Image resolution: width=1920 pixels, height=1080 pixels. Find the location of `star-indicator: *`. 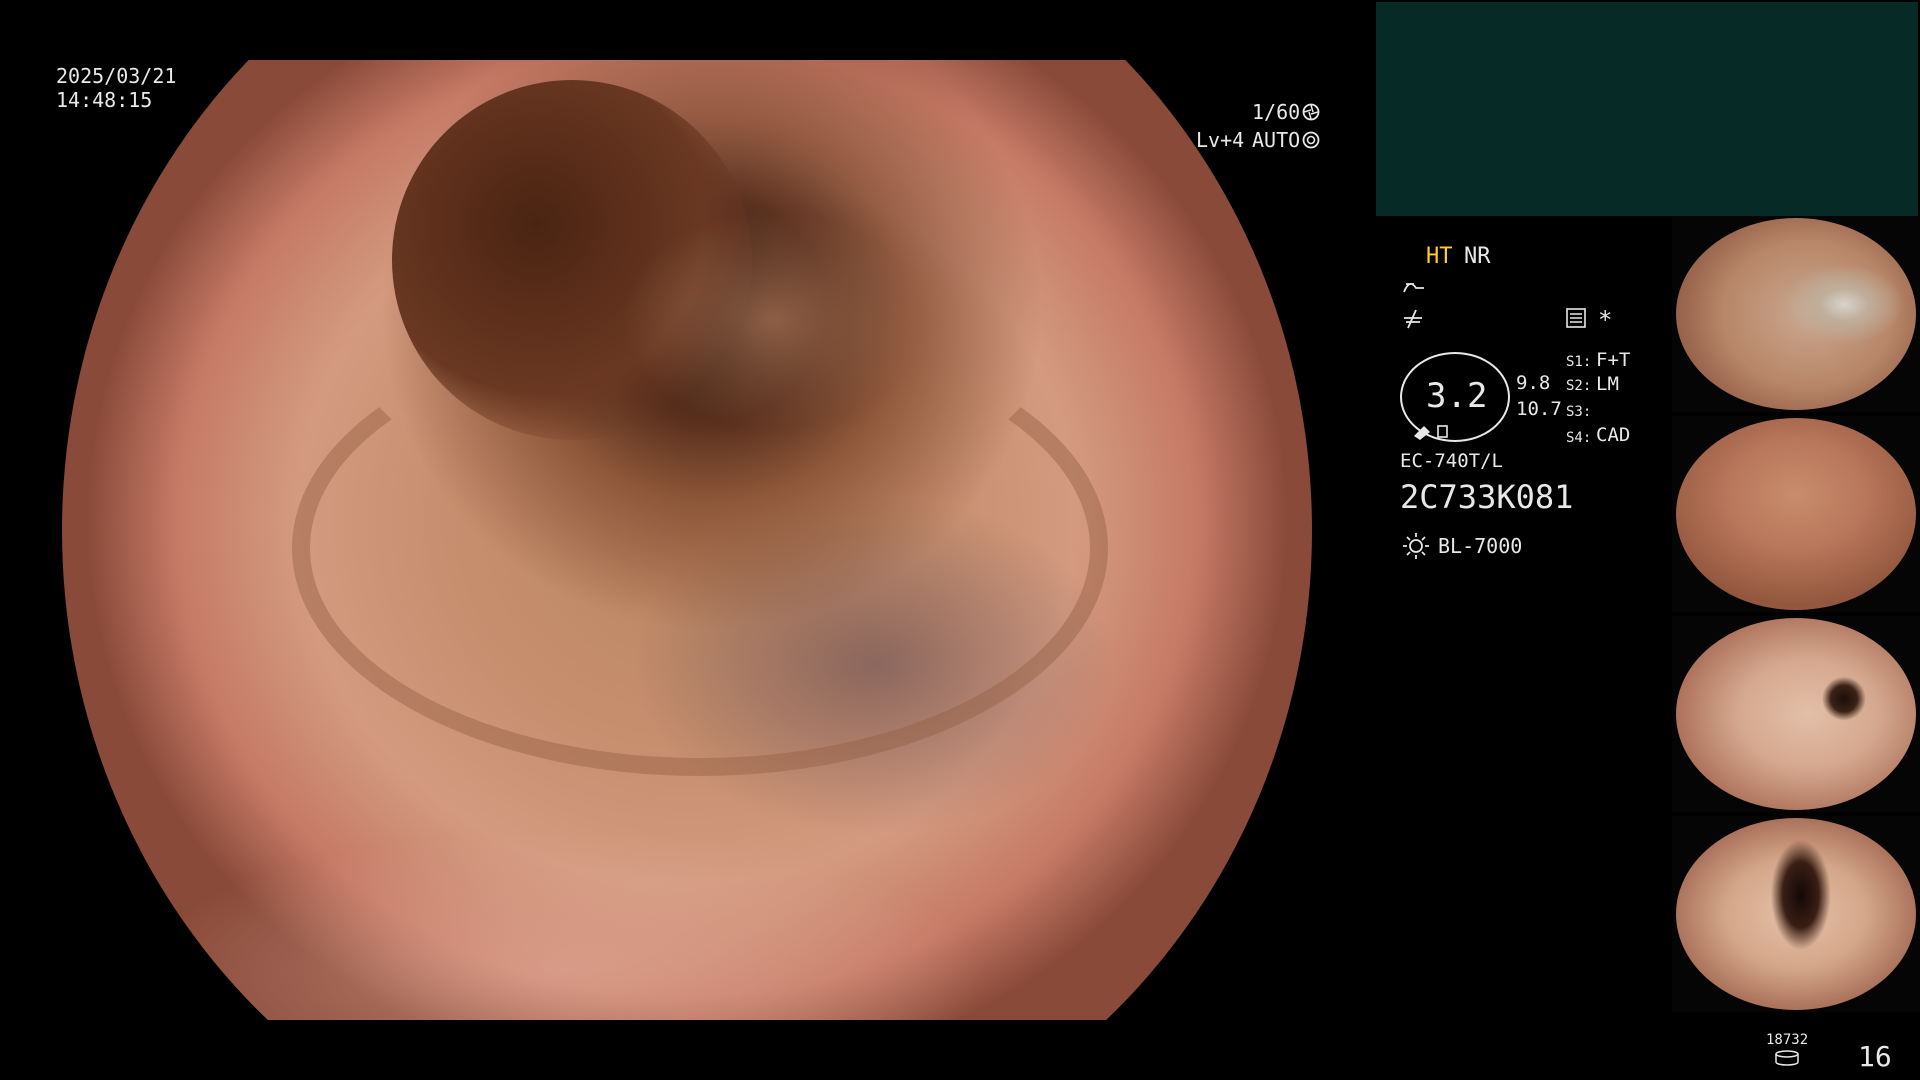

star-indicator: * is located at coordinates (1605, 320).